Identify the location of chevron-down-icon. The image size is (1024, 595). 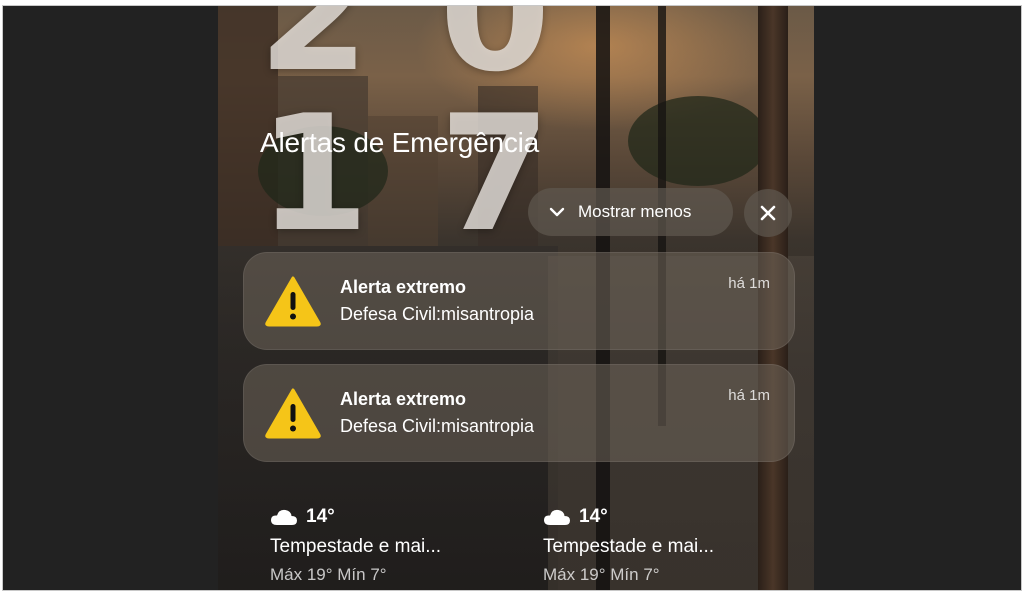
(557, 212).